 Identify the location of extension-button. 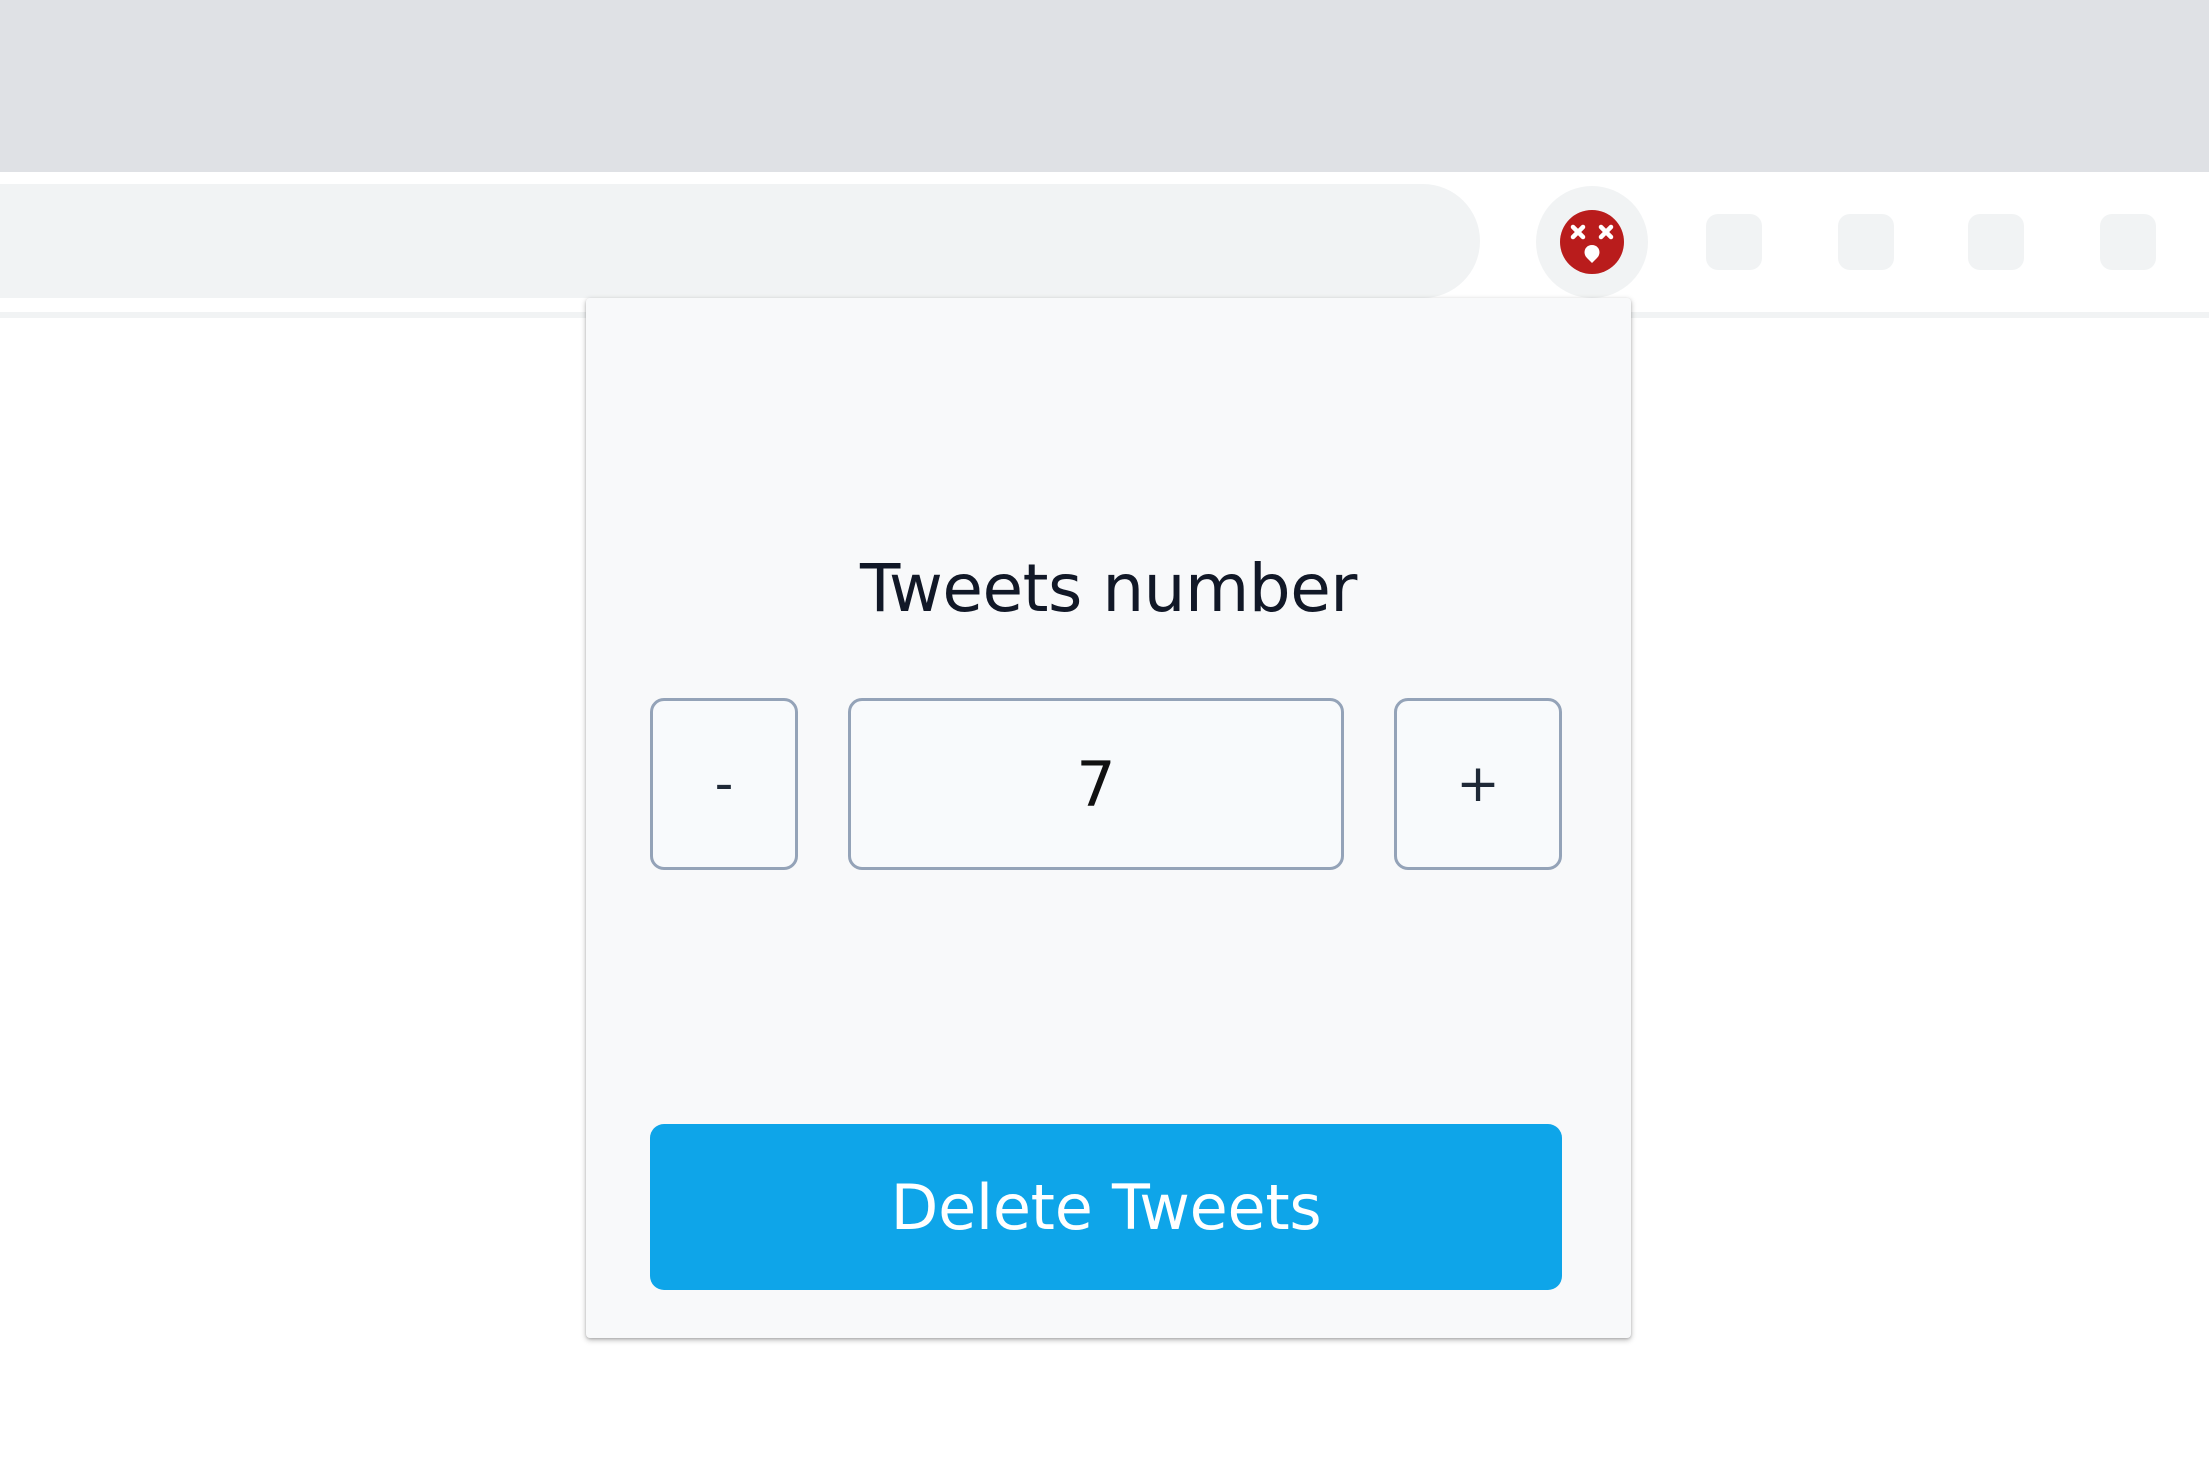
(1592, 242).